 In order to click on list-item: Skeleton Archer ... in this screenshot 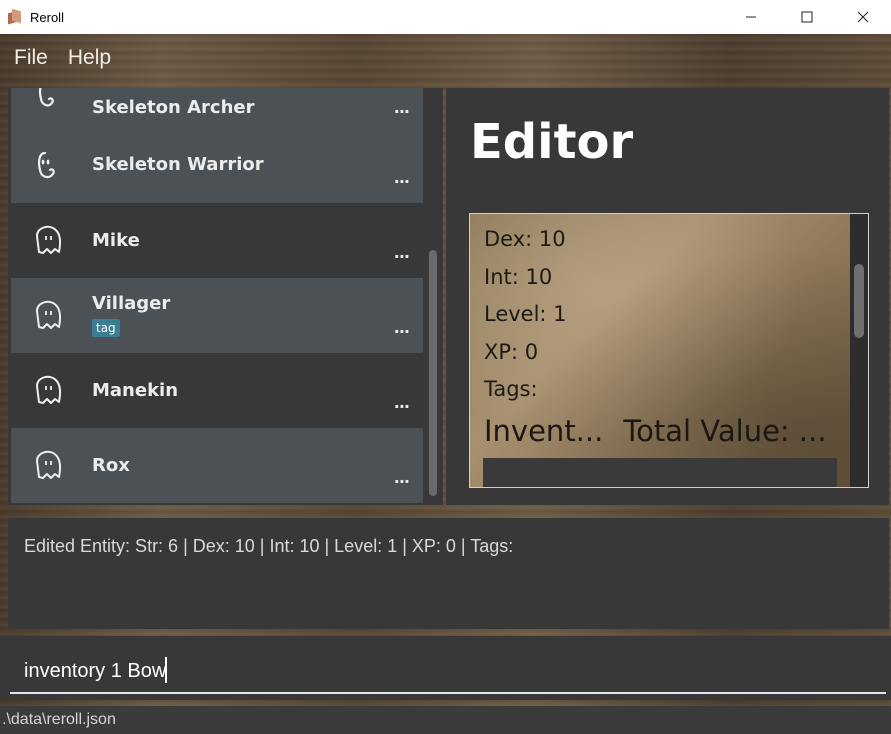, I will do `click(217, 108)`.